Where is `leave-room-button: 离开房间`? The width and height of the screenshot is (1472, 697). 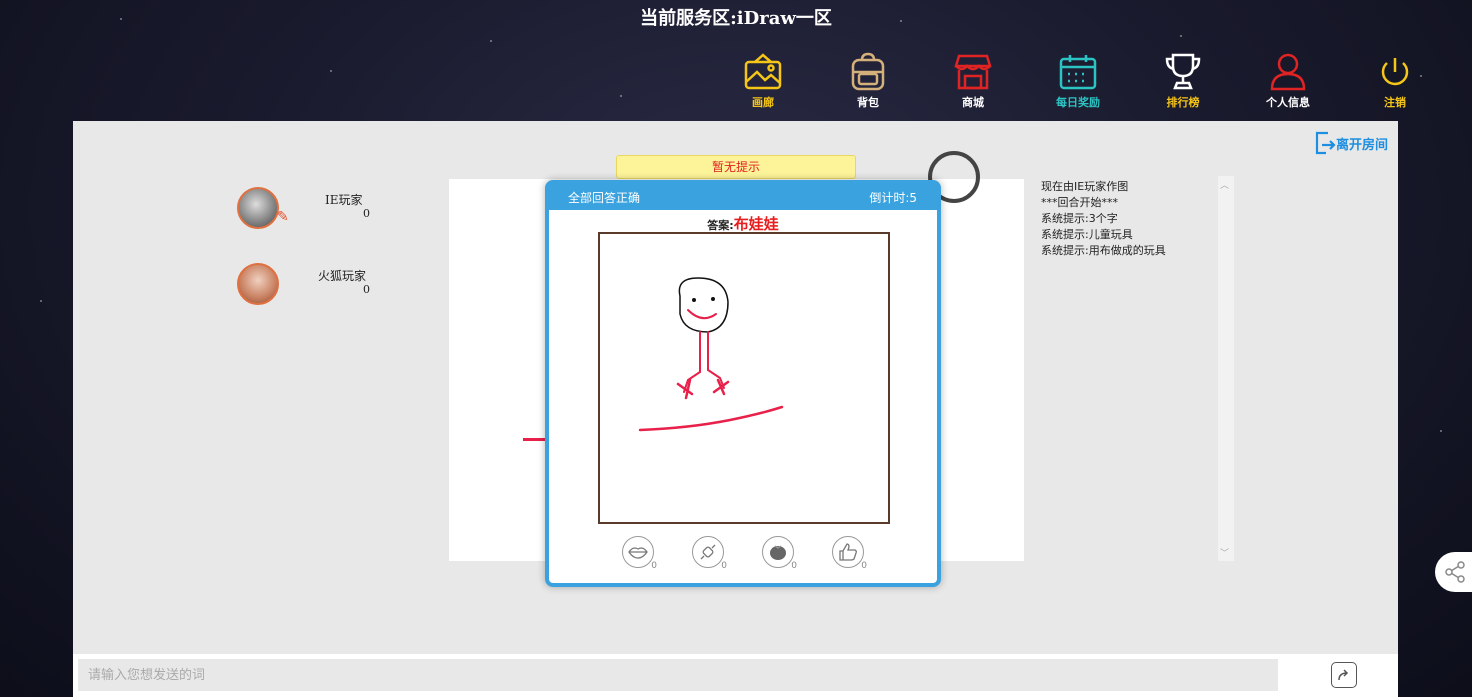 leave-room-button: 离开房间 is located at coordinates (1351, 143).